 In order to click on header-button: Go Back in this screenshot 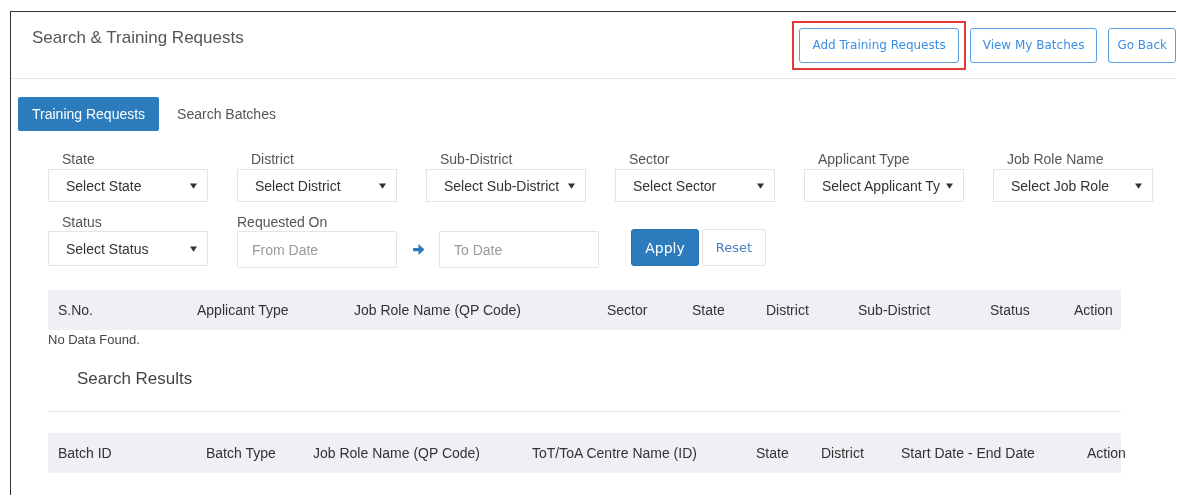, I will do `click(1142, 45)`.